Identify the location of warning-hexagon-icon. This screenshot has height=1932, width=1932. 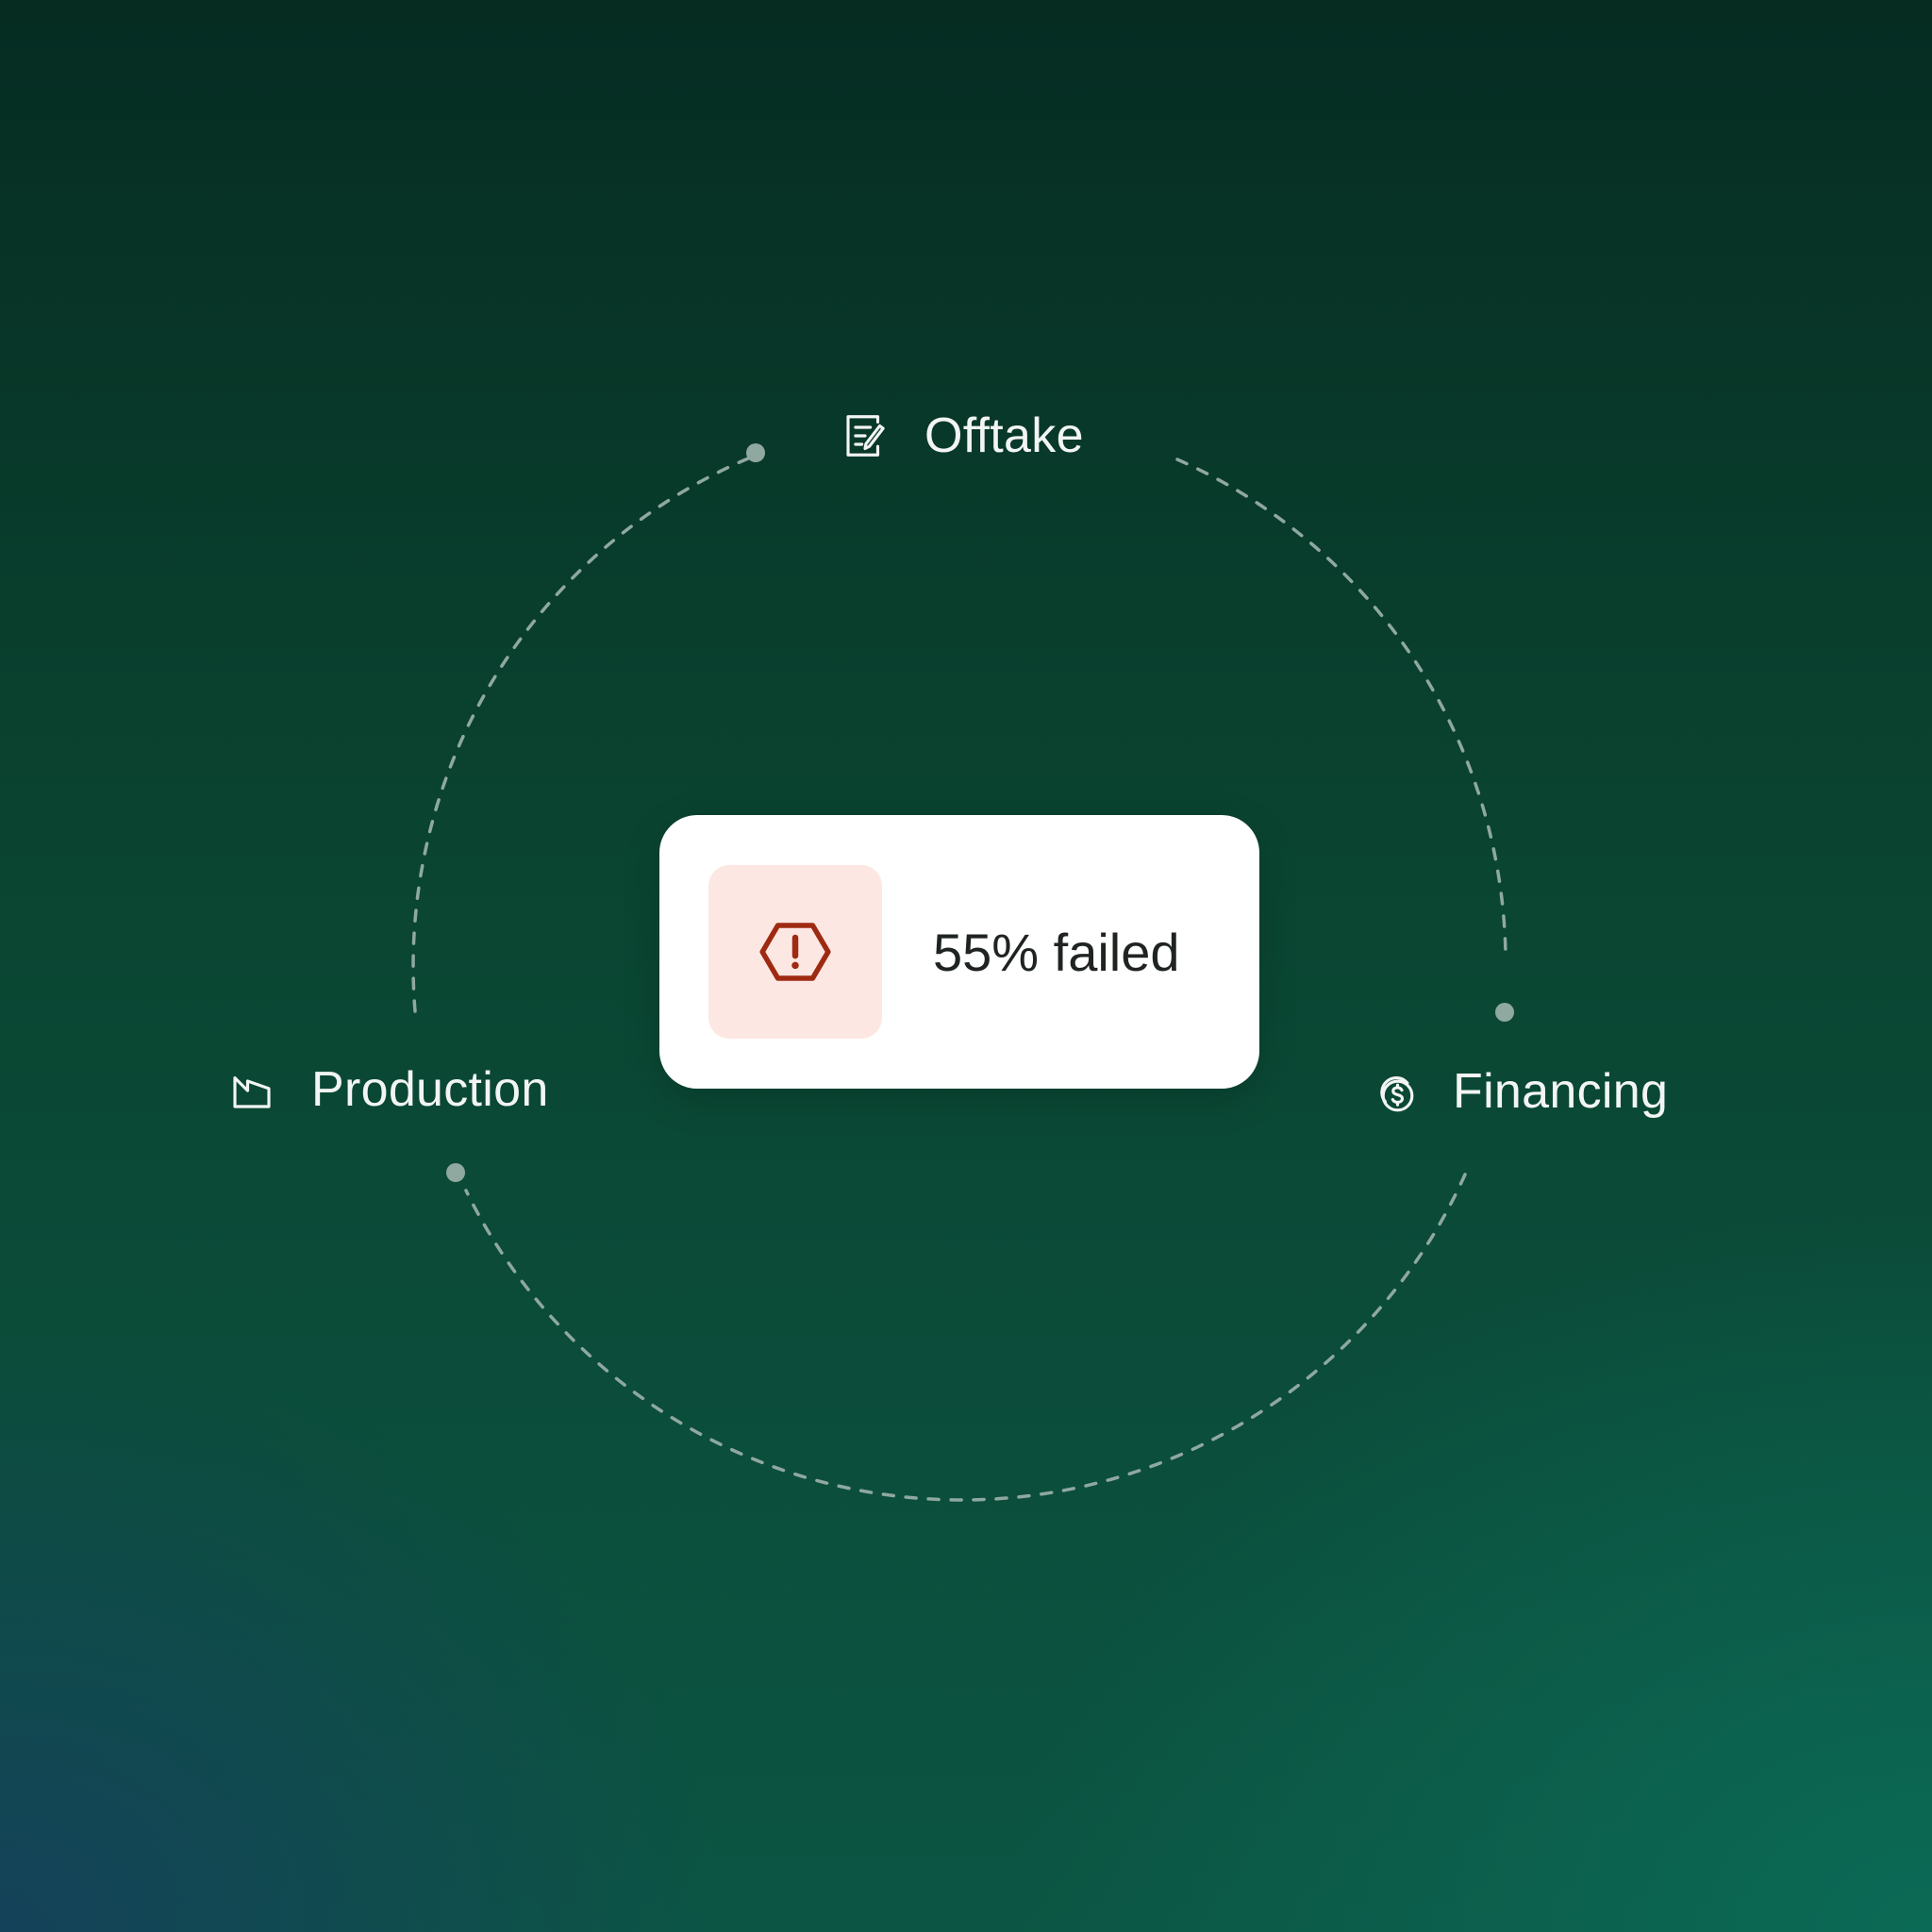
(795, 952).